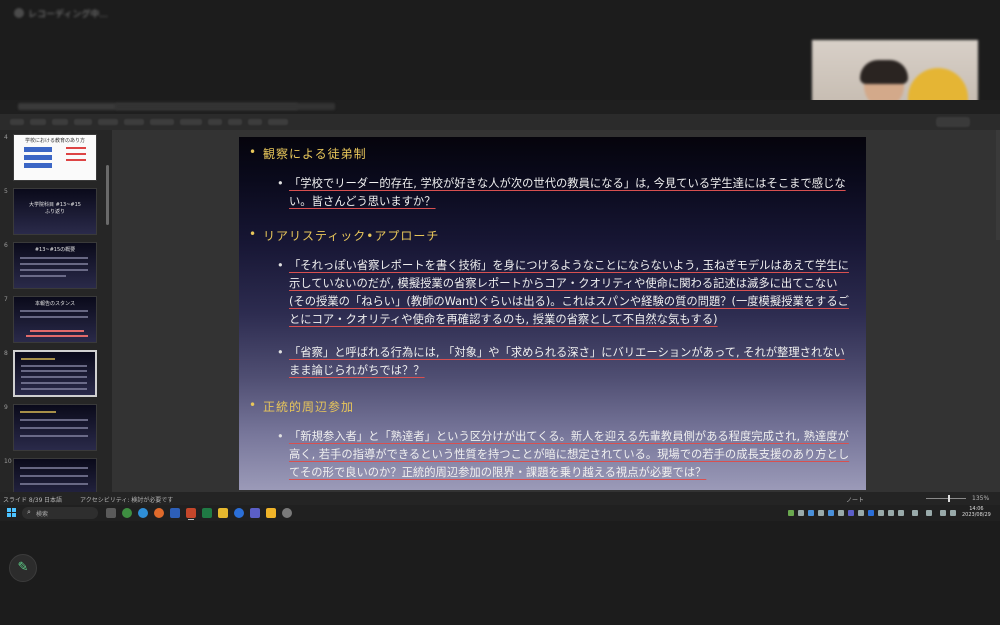 This screenshot has height=625, width=1000. What do you see at coordinates (111, 513) in the screenshot?
I see `task-view-icon` at bounding box center [111, 513].